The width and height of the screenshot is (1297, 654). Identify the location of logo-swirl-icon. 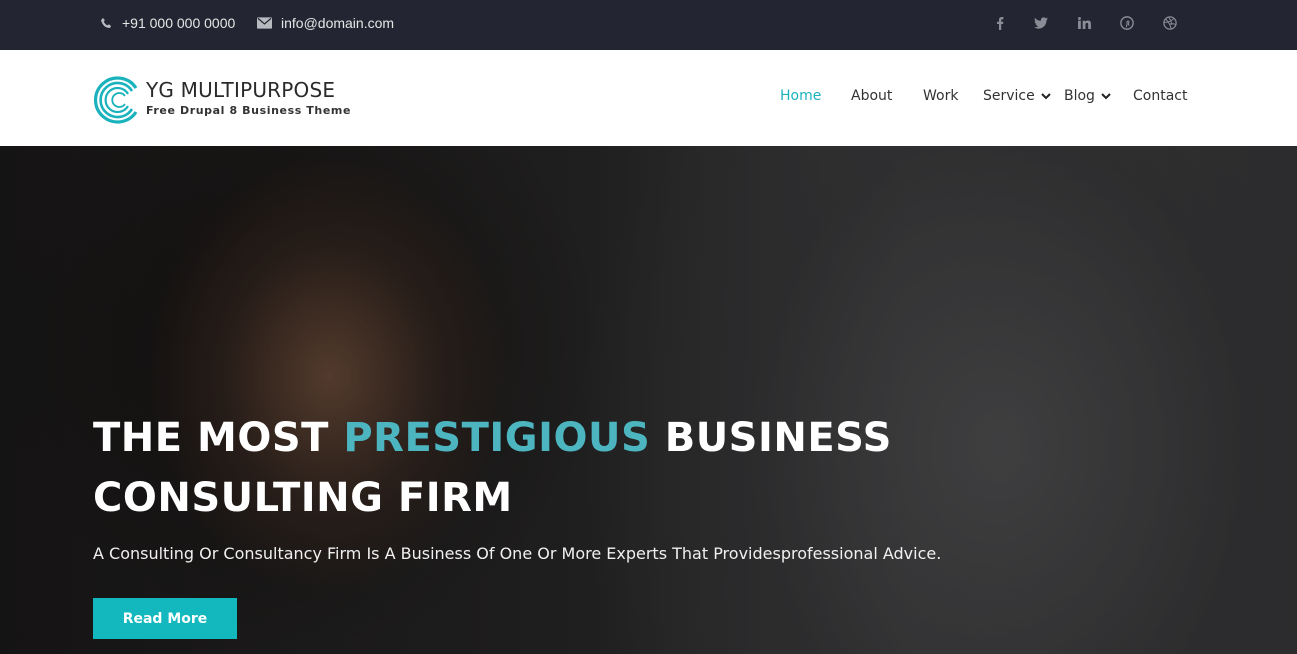
(116, 100).